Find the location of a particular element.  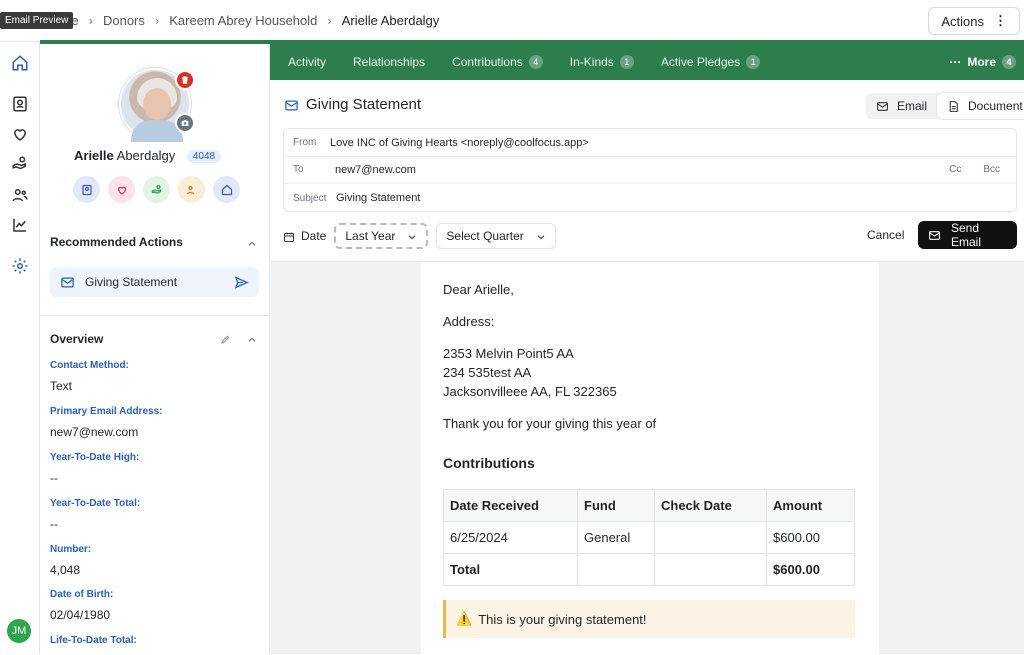

send-icon is located at coordinates (241, 281).